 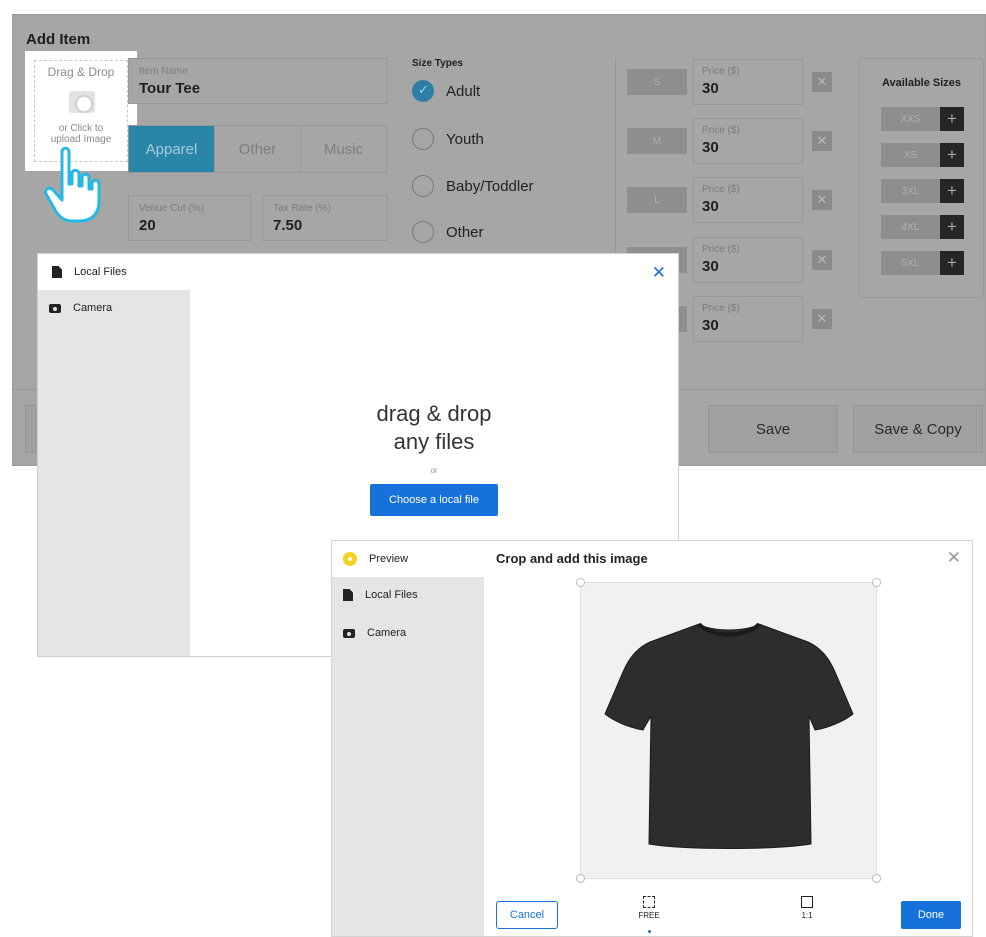 I want to click on save-and-copy-button: Save & Copy, so click(x=918, y=429).